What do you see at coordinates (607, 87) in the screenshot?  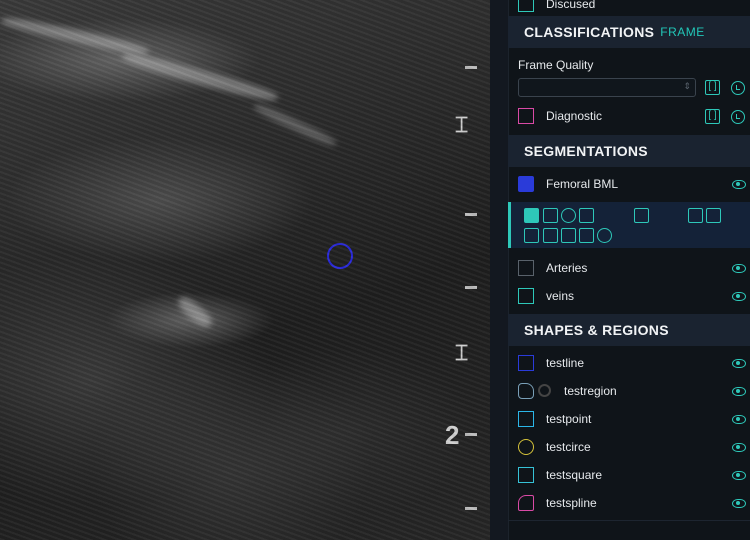 I see `frame-quality-select: ⇕` at bounding box center [607, 87].